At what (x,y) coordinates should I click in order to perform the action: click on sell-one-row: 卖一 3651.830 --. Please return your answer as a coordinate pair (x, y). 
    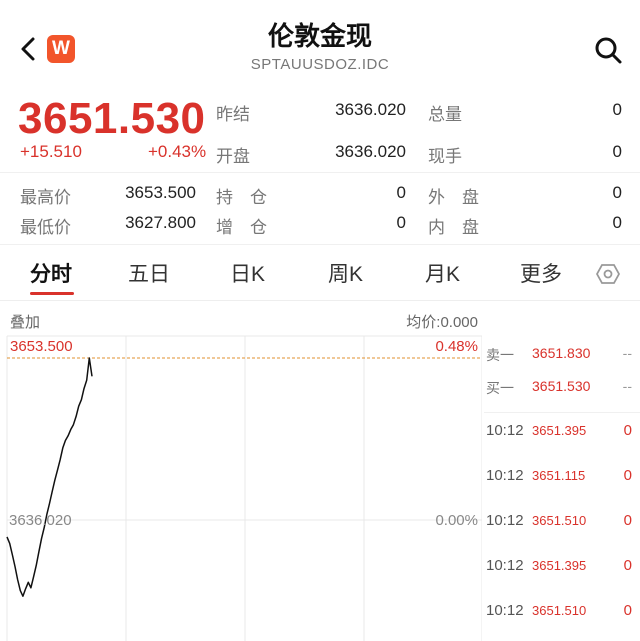
    Looking at the image, I should click on (561, 355).